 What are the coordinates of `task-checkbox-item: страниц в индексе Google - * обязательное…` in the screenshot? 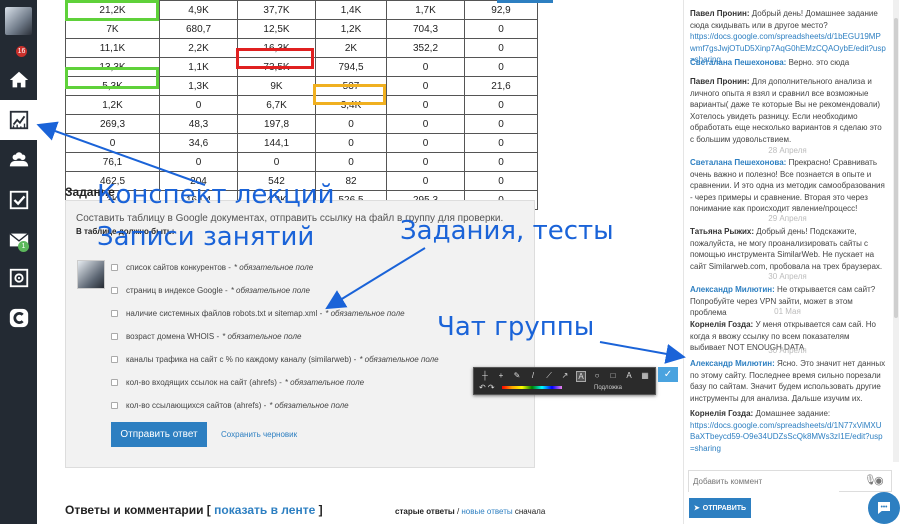 It's located at (210, 290).